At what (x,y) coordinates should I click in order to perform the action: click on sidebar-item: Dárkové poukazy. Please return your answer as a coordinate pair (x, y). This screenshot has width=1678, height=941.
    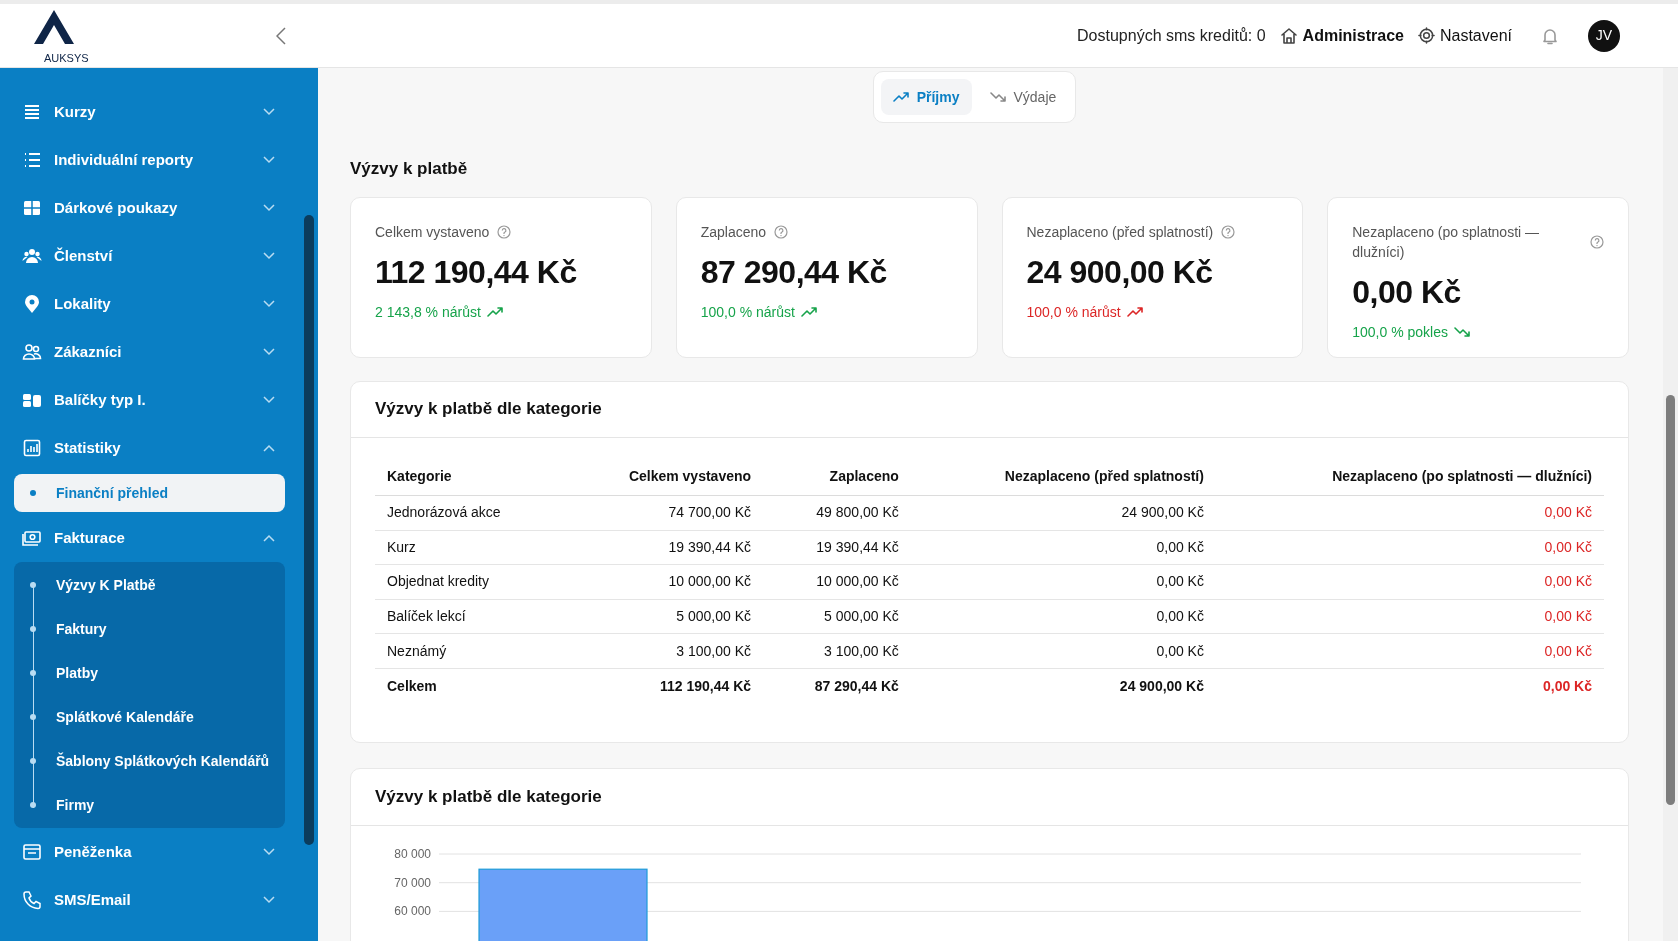
    Looking at the image, I should click on (149, 208).